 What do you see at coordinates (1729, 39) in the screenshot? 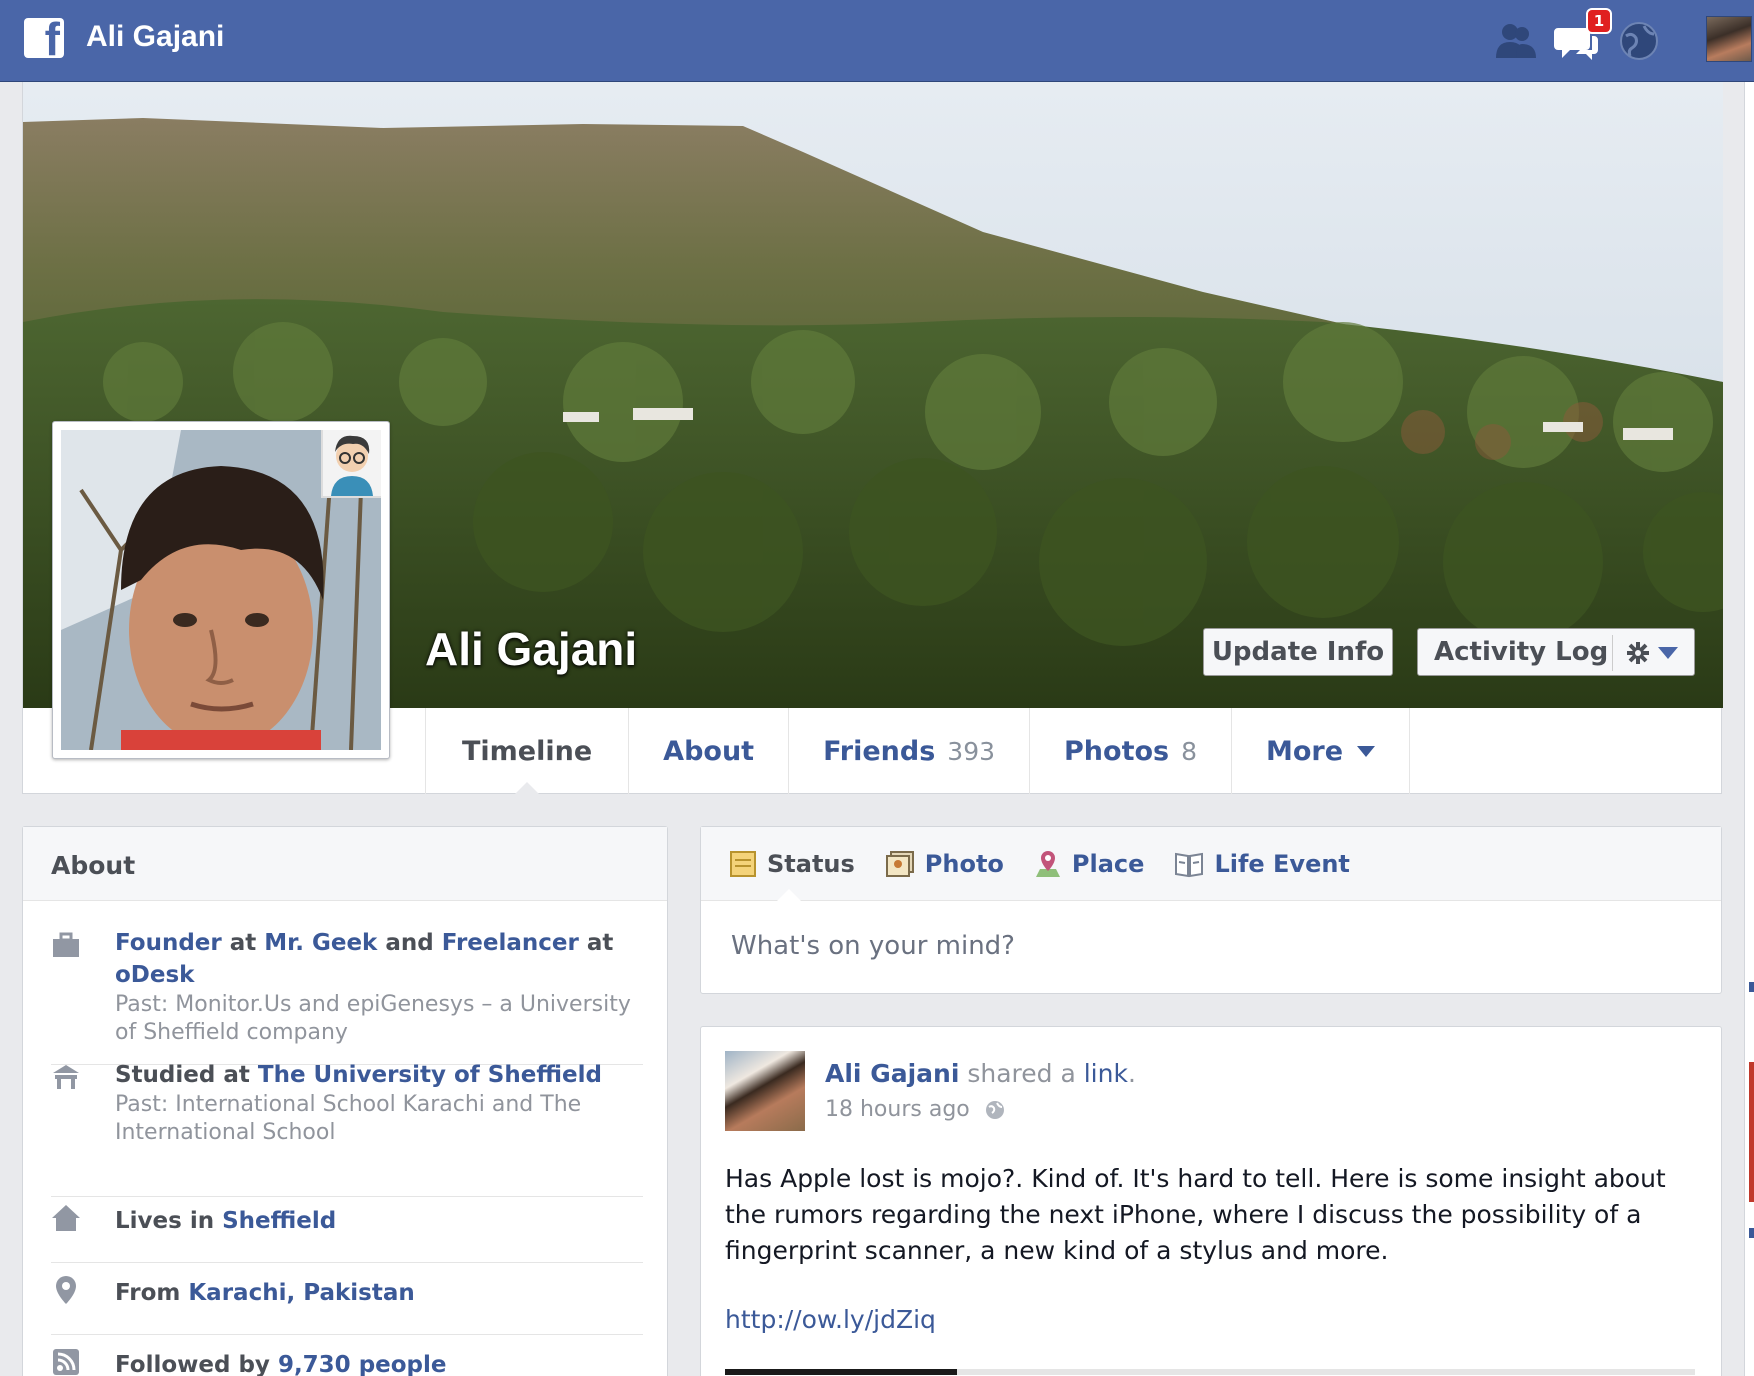
I see `top-bar-avatar` at bounding box center [1729, 39].